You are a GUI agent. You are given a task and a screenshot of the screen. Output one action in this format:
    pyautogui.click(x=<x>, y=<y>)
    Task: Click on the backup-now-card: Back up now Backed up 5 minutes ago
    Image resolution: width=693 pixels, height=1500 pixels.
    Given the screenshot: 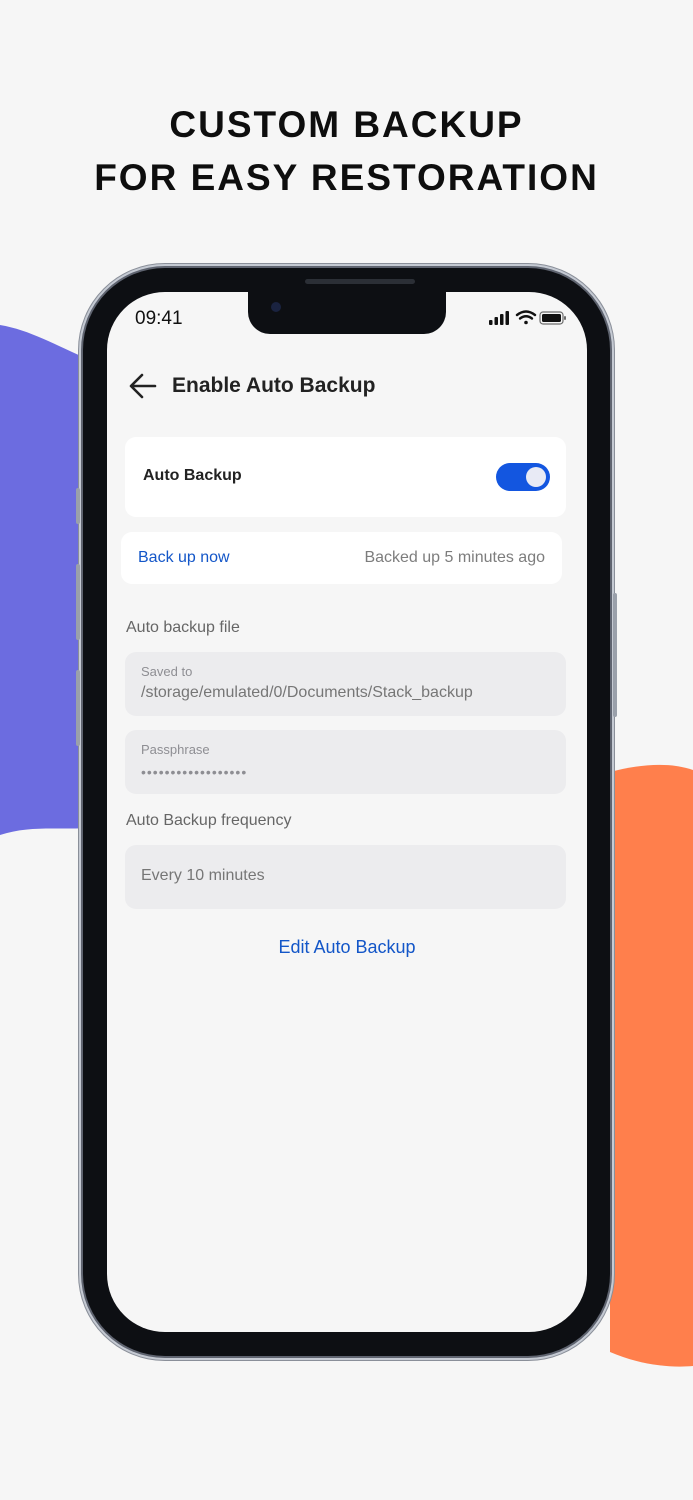 What is the action you would take?
    pyautogui.click(x=341, y=558)
    